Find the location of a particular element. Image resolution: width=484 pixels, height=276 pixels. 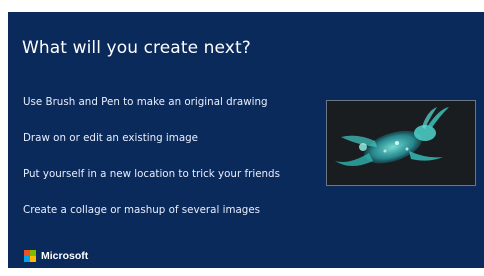

rabbit-artwork-image is located at coordinates (401, 143).